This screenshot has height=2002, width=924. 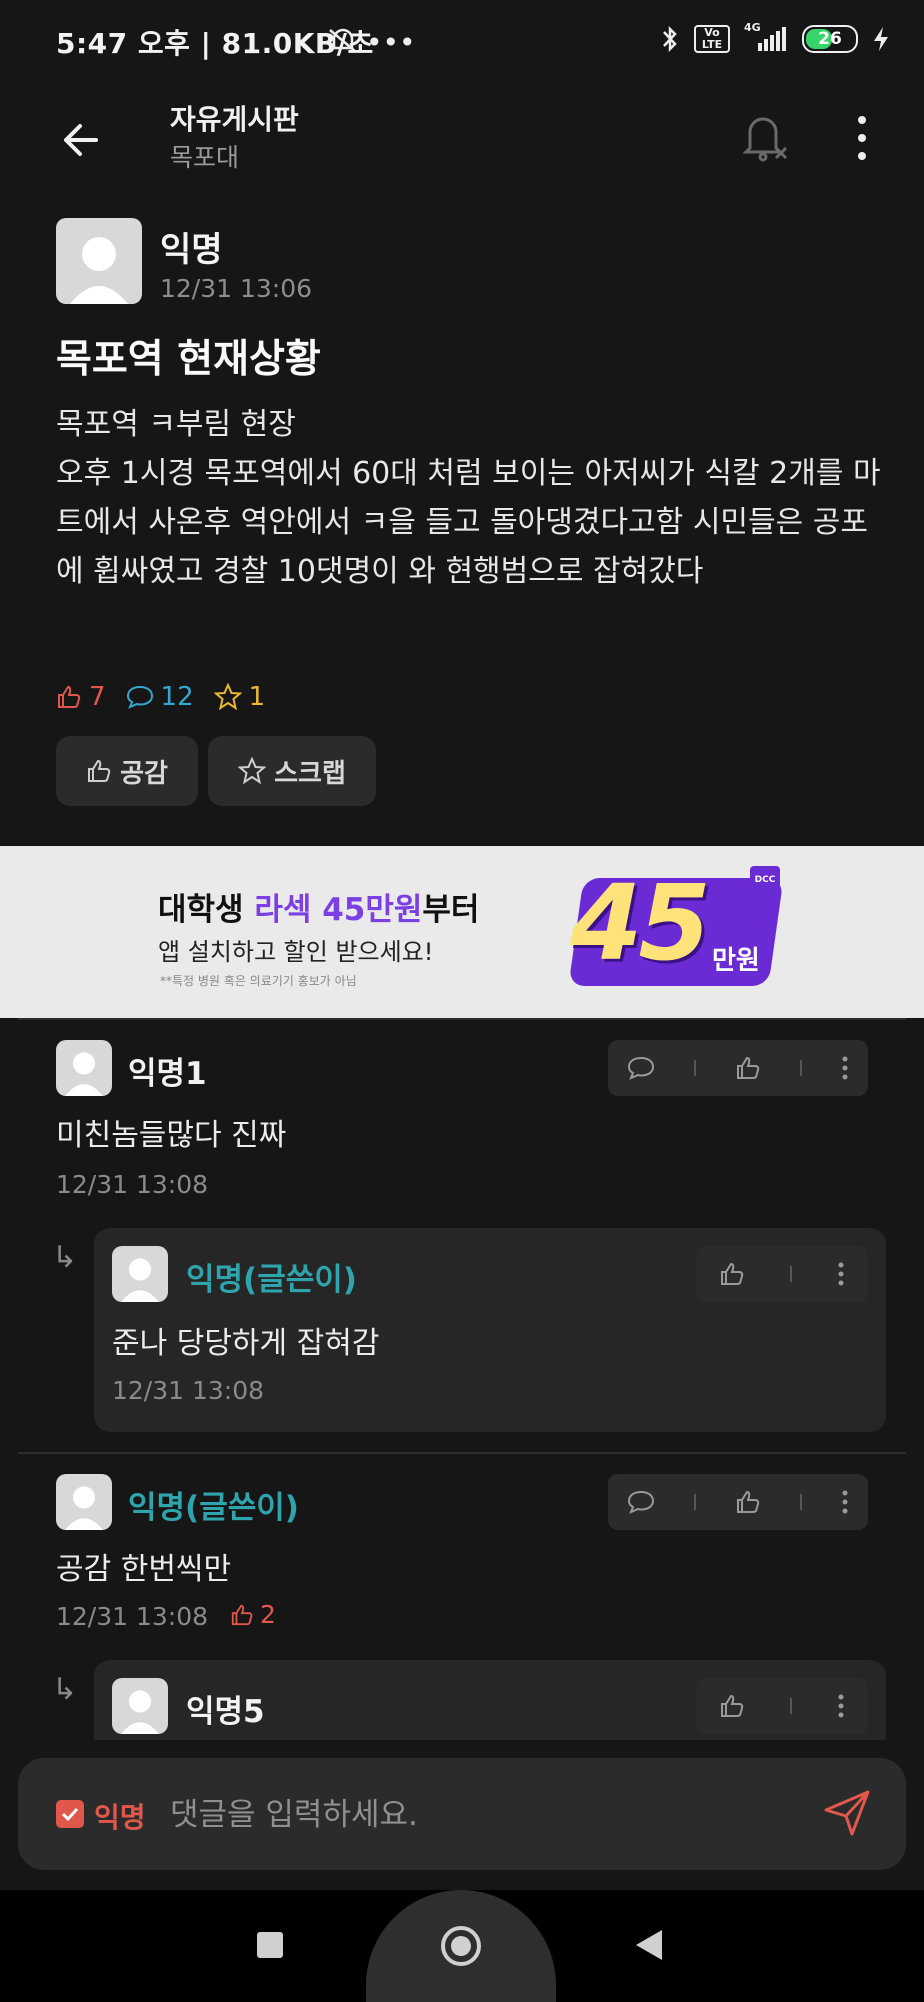 I want to click on system-nav-bar, so click(x=462, y=1946).